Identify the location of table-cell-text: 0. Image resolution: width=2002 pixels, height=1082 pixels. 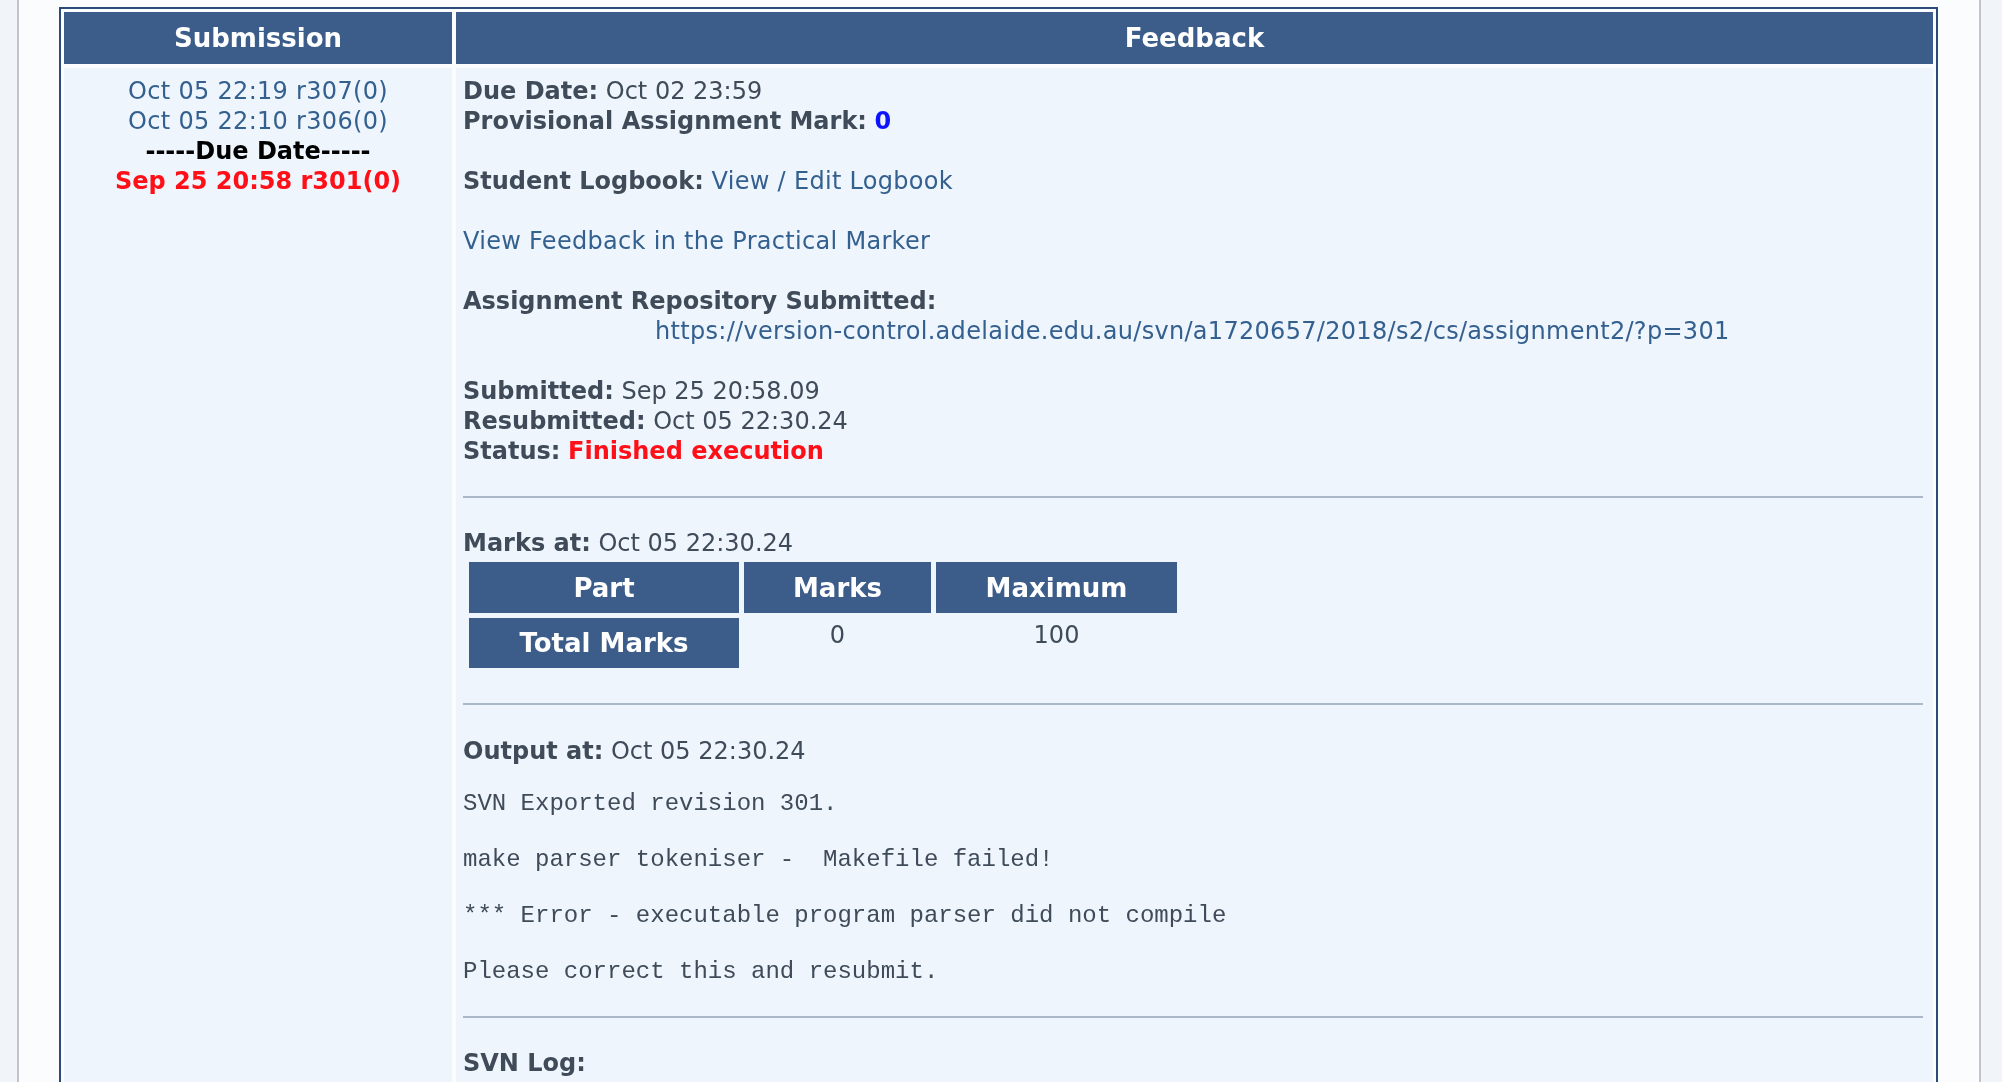
(837, 635).